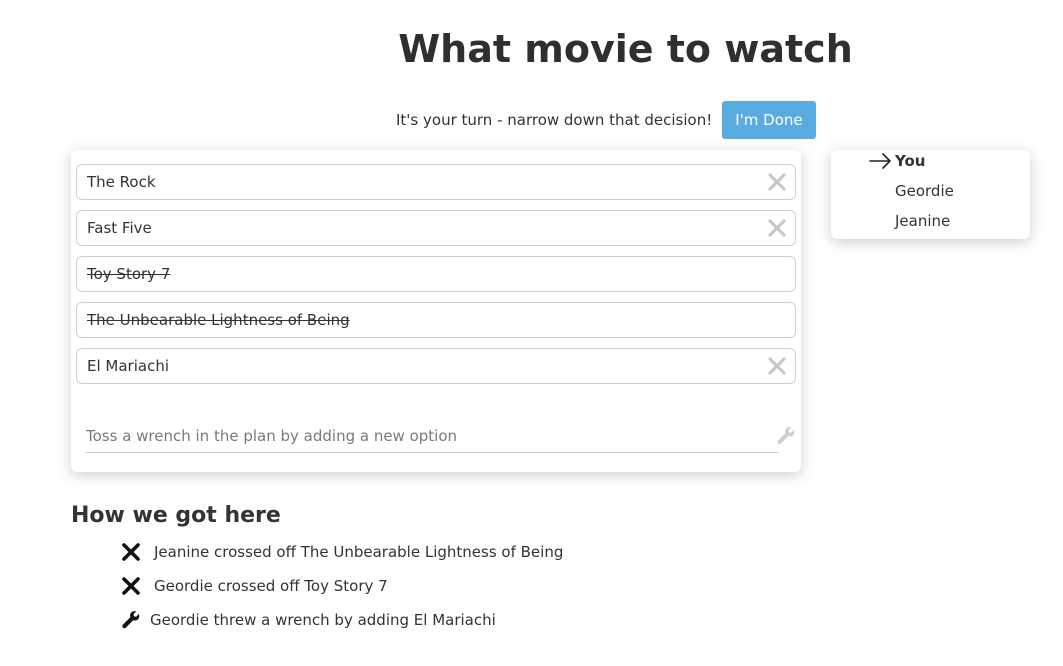 This screenshot has height=666, width=1063. Describe the element at coordinates (880, 161) in the screenshot. I see `arrow-right-icon` at that location.